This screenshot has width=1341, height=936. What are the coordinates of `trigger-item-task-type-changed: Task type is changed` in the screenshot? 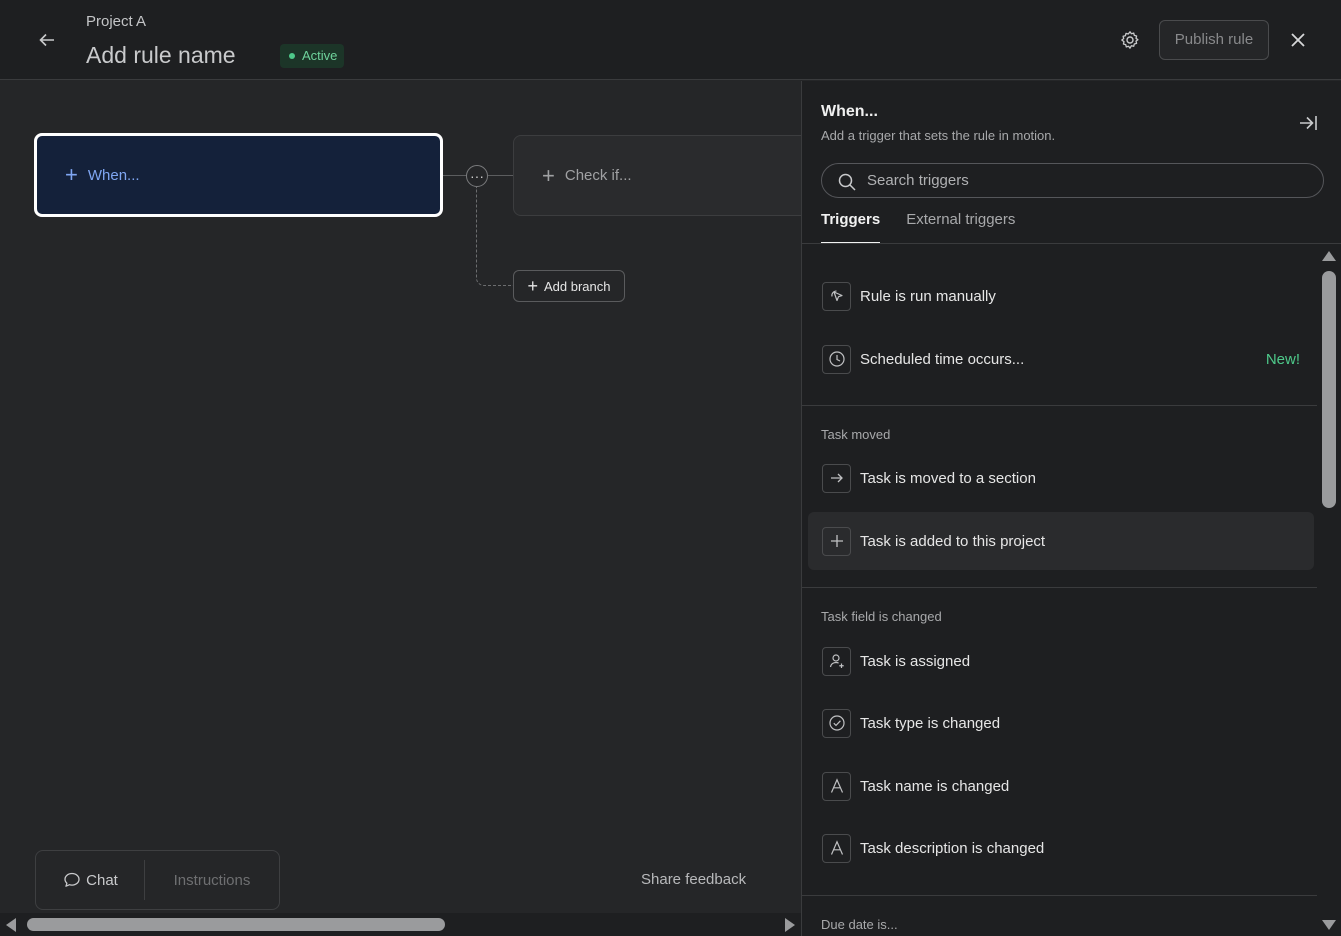 It's located at (1061, 723).